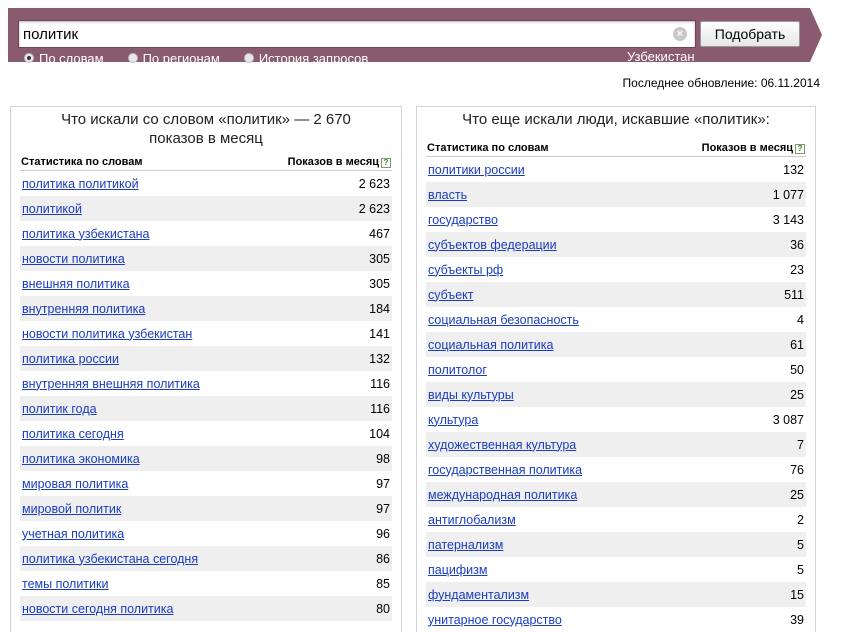  I want to click on impressions-count: 76, so click(797, 469).